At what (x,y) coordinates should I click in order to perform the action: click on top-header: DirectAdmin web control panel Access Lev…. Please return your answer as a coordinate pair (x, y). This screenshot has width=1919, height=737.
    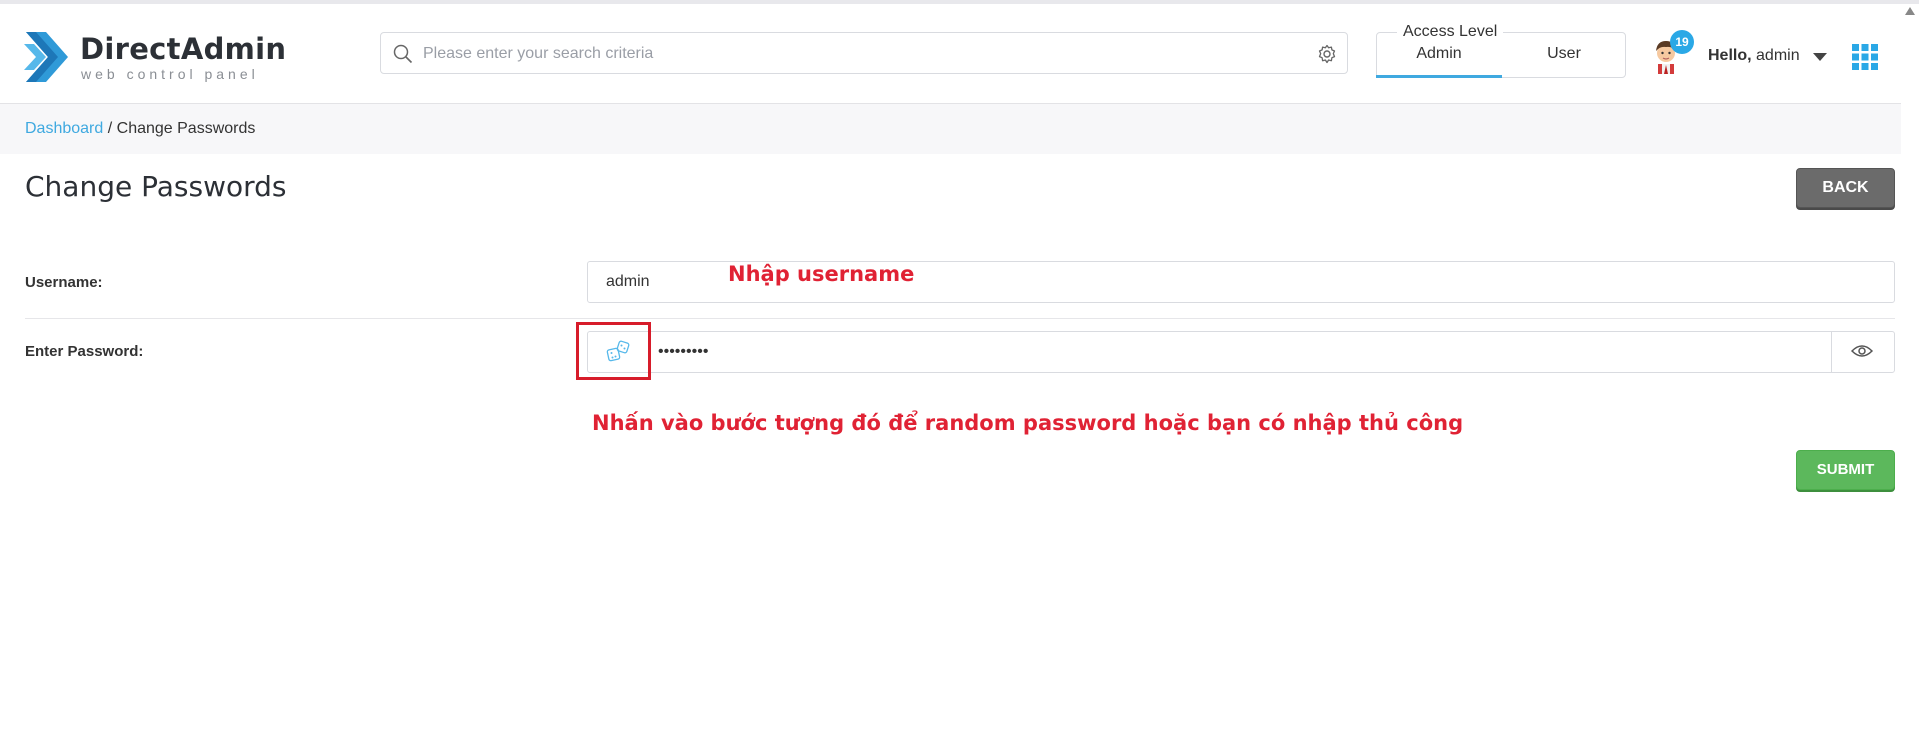
    Looking at the image, I should click on (950, 54).